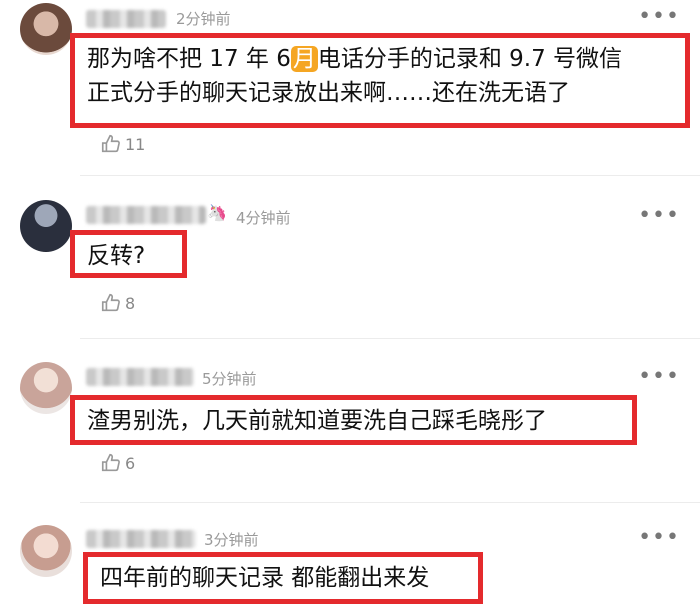 This screenshot has width=700, height=610. What do you see at coordinates (217, 212) in the screenshot?
I see `unicorn-badge-icon: 🦄` at bounding box center [217, 212].